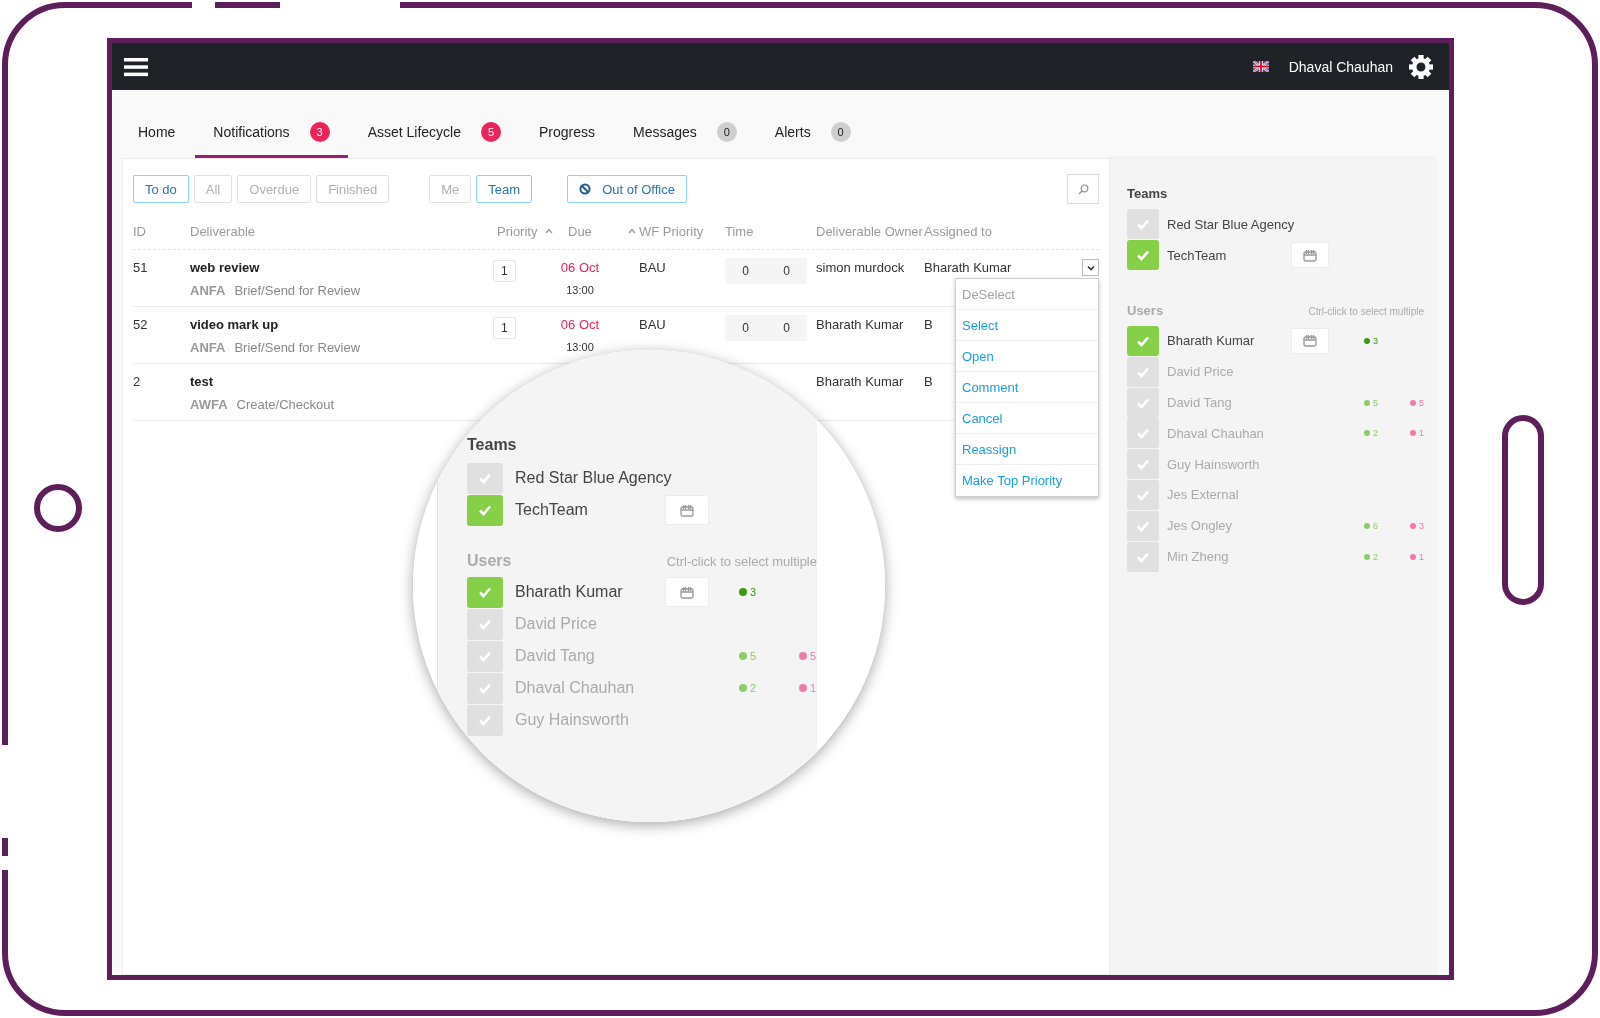 The width and height of the screenshot is (1600, 1018). What do you see at coordinates (1027, 387) in the screenshot?
I see `menu-item: Comment` at bounding box center [1027, 387].